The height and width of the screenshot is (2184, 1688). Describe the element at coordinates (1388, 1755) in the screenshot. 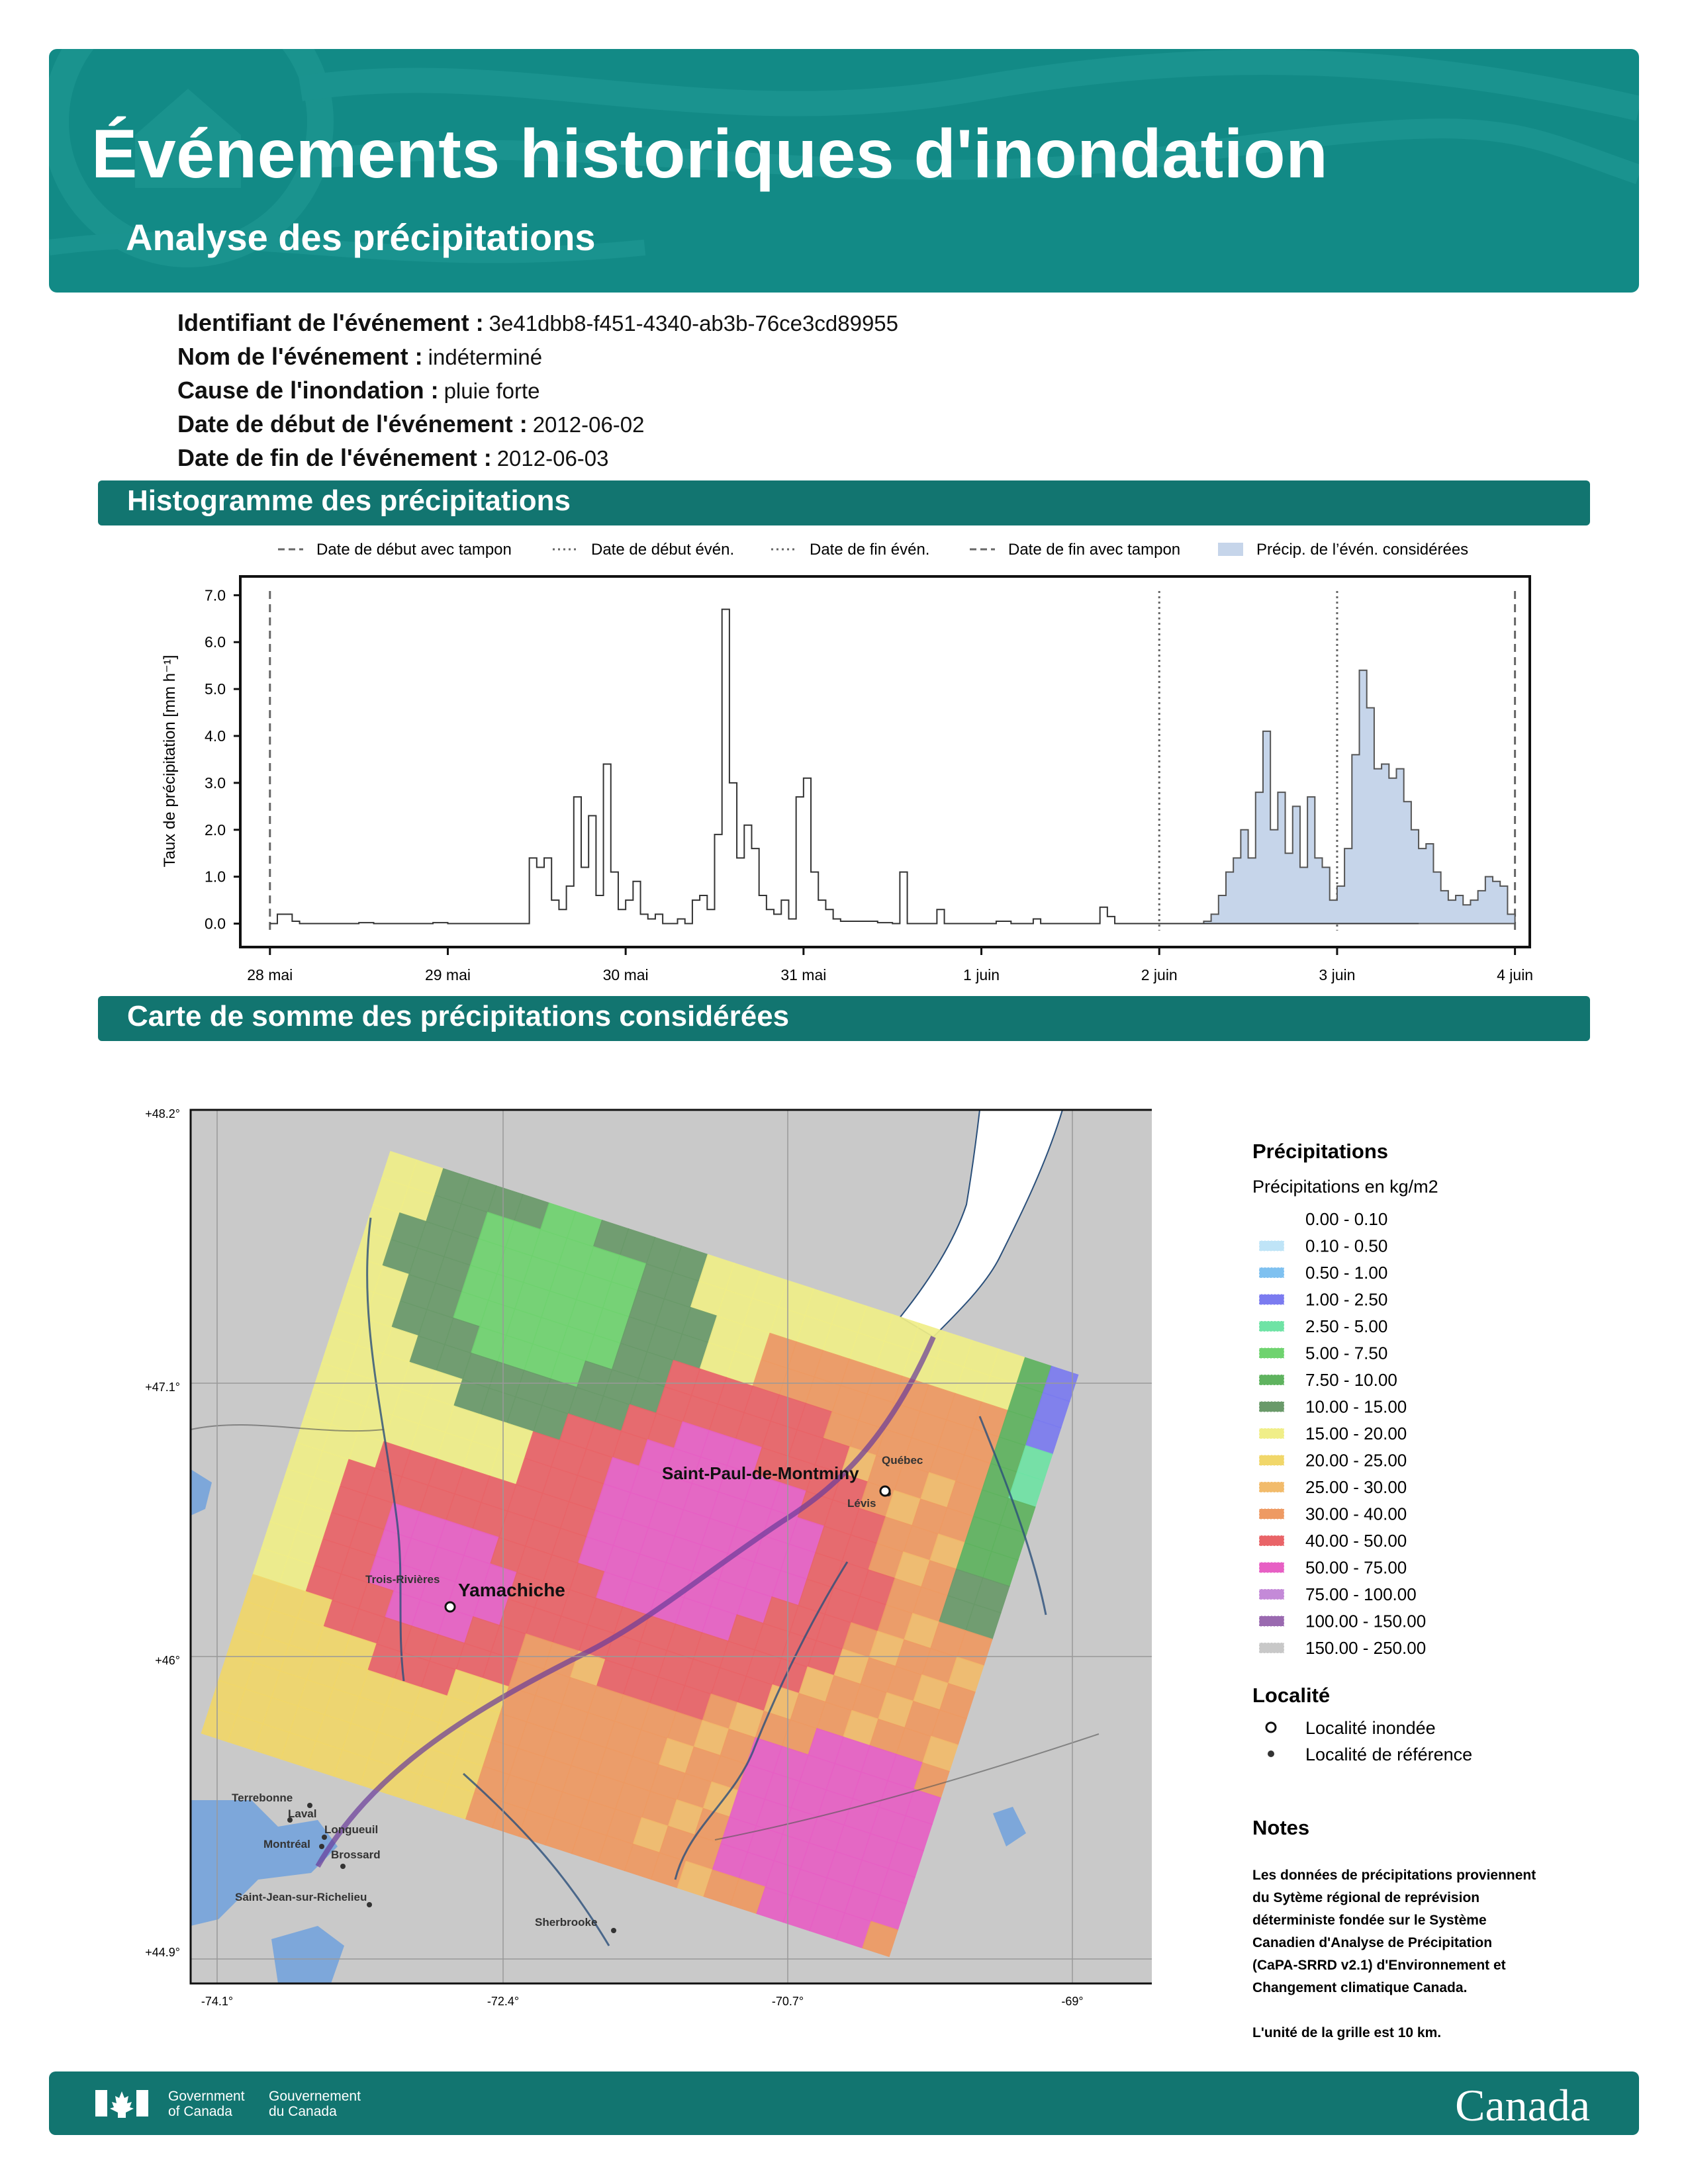

I see `locality-reference-label: Localité de référence` at that location.